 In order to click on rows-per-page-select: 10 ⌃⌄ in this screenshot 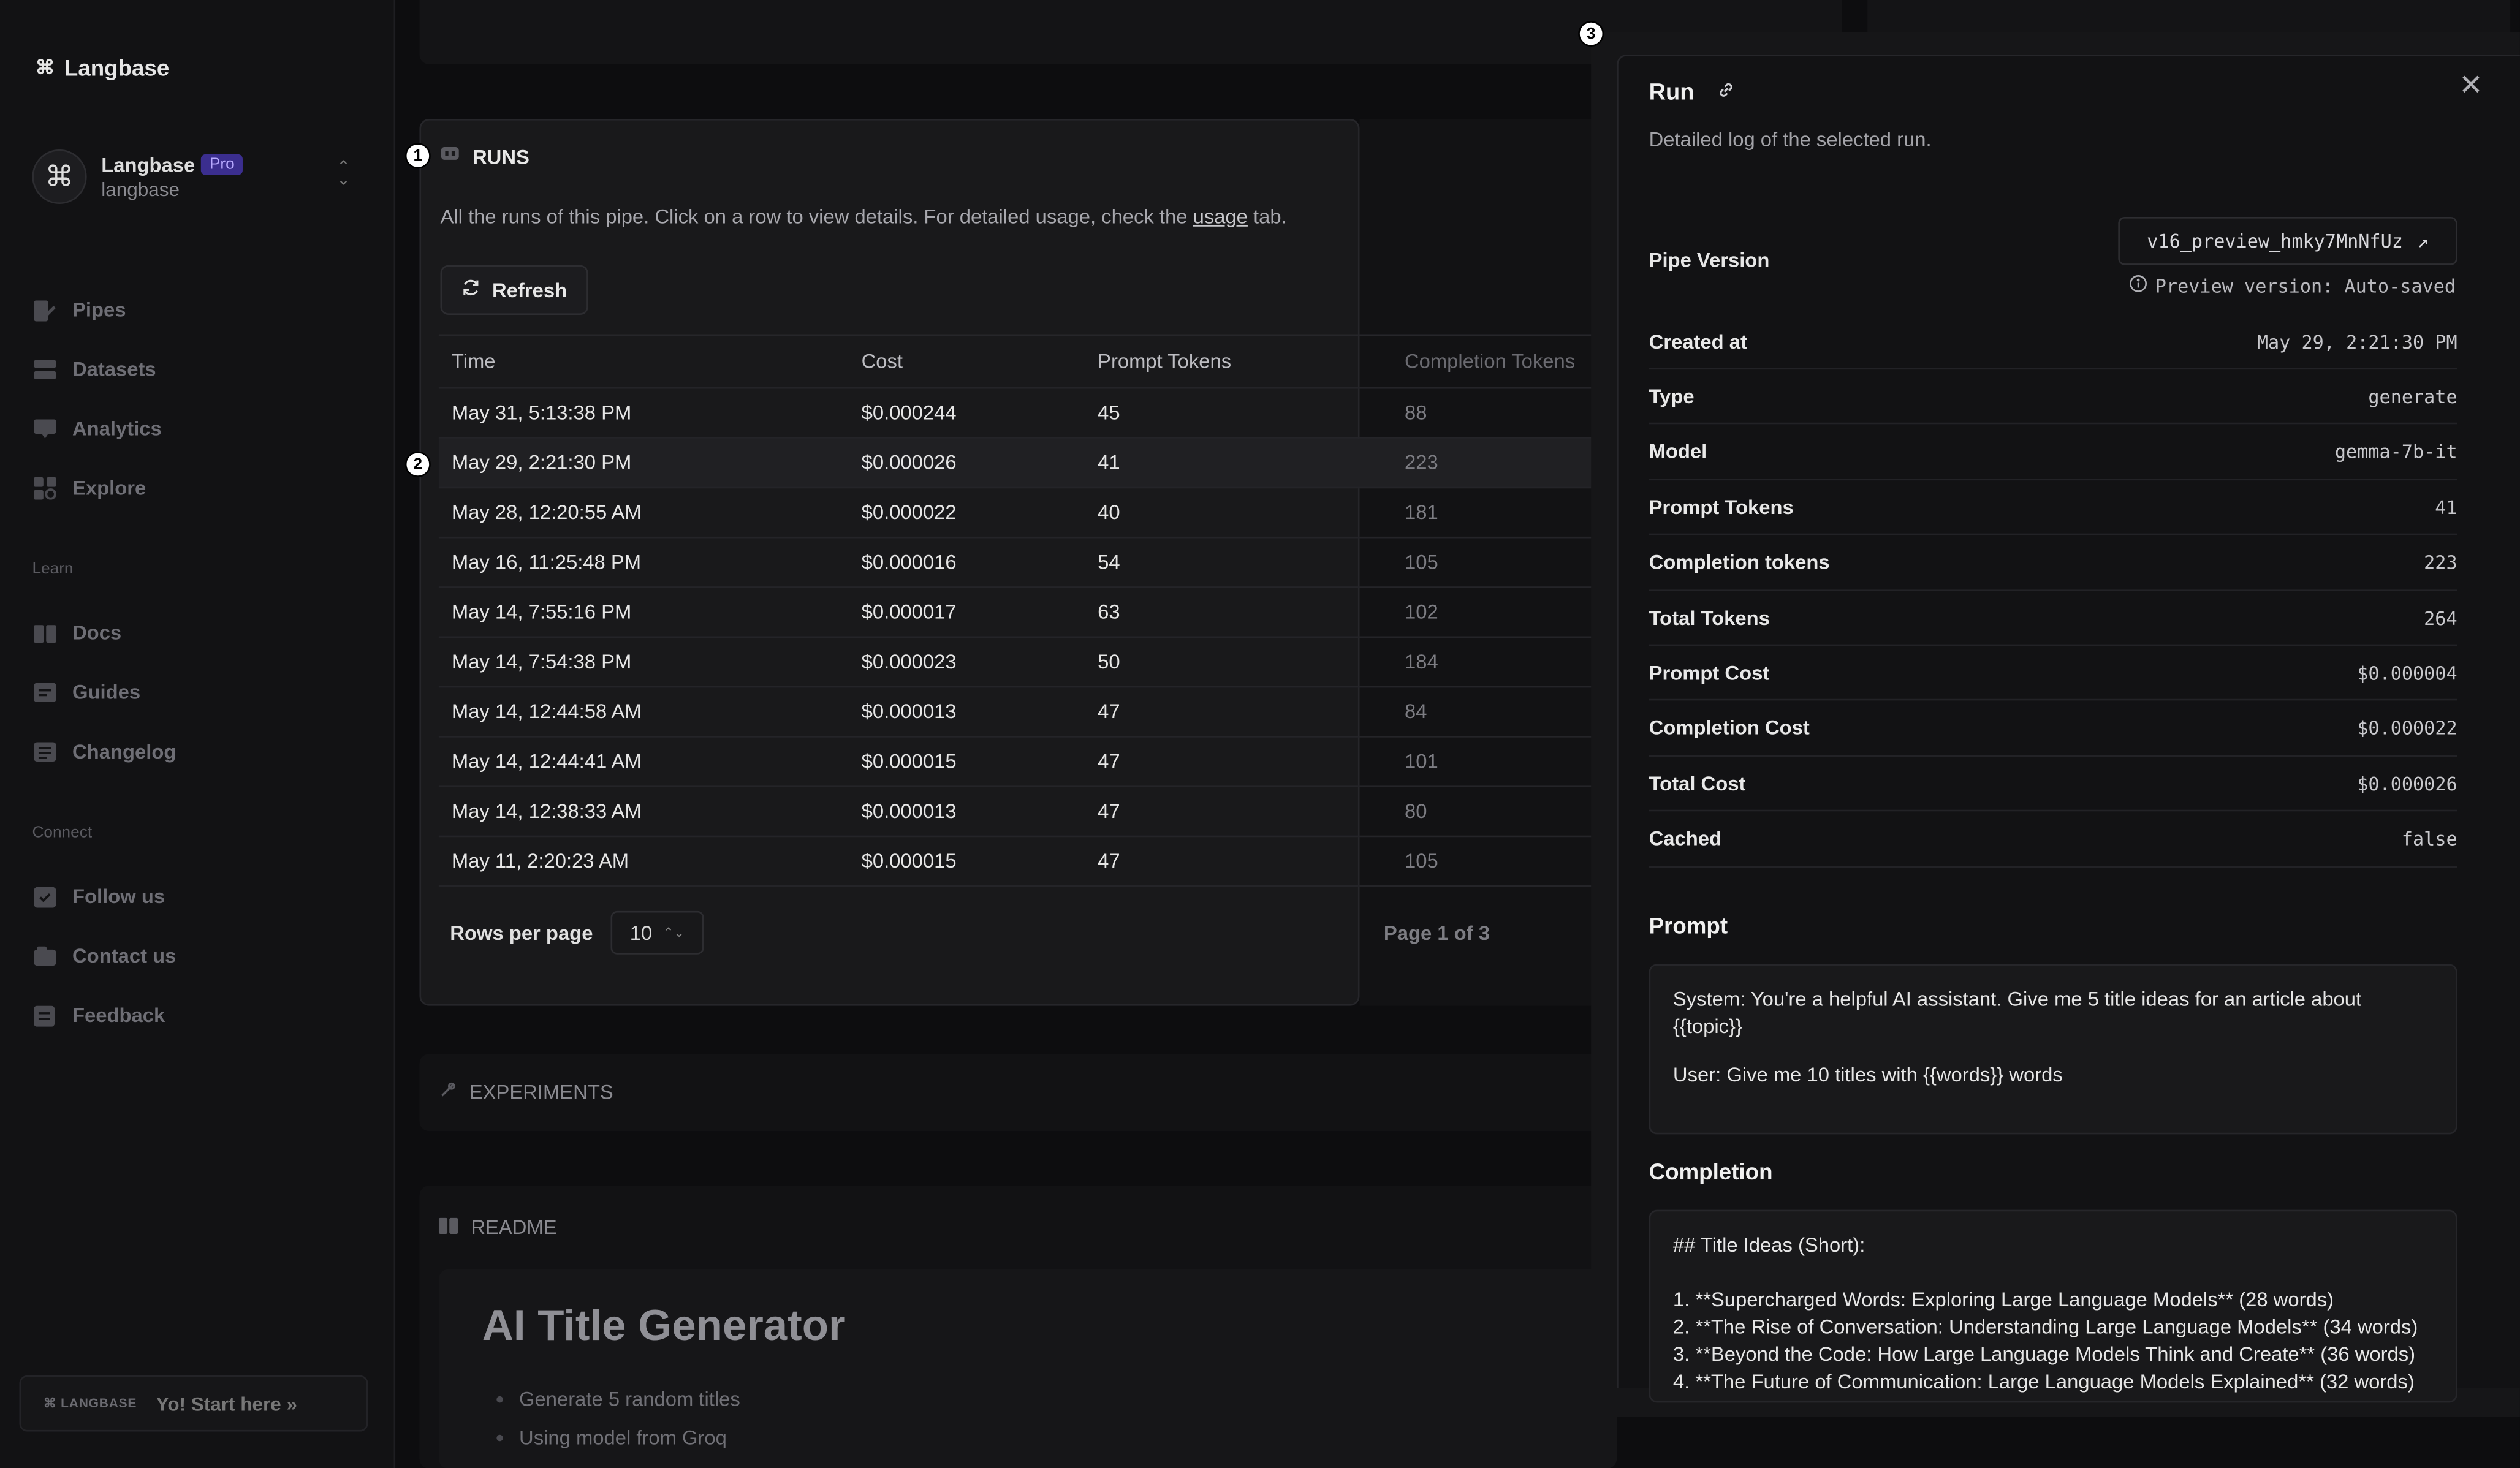, I will do `click(657, 932)`.